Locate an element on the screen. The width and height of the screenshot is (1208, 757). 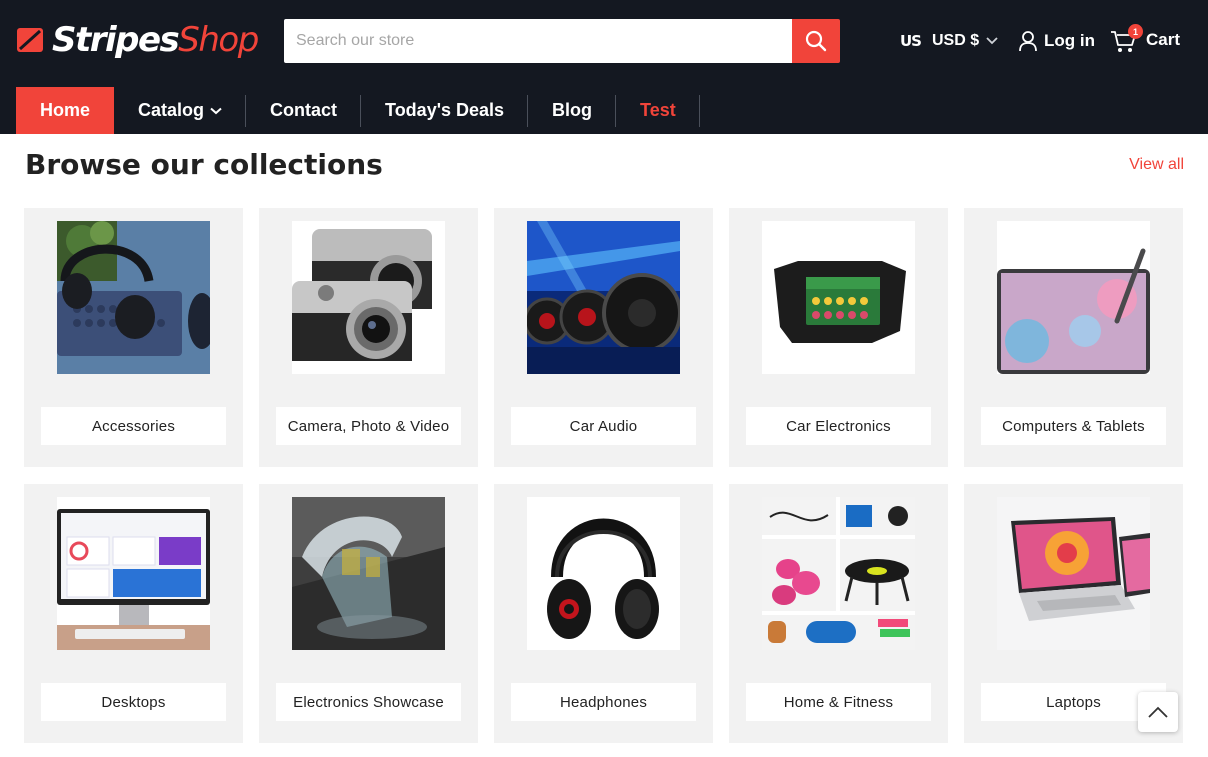
login-link: Log in is located at coordinates (1056, 41).